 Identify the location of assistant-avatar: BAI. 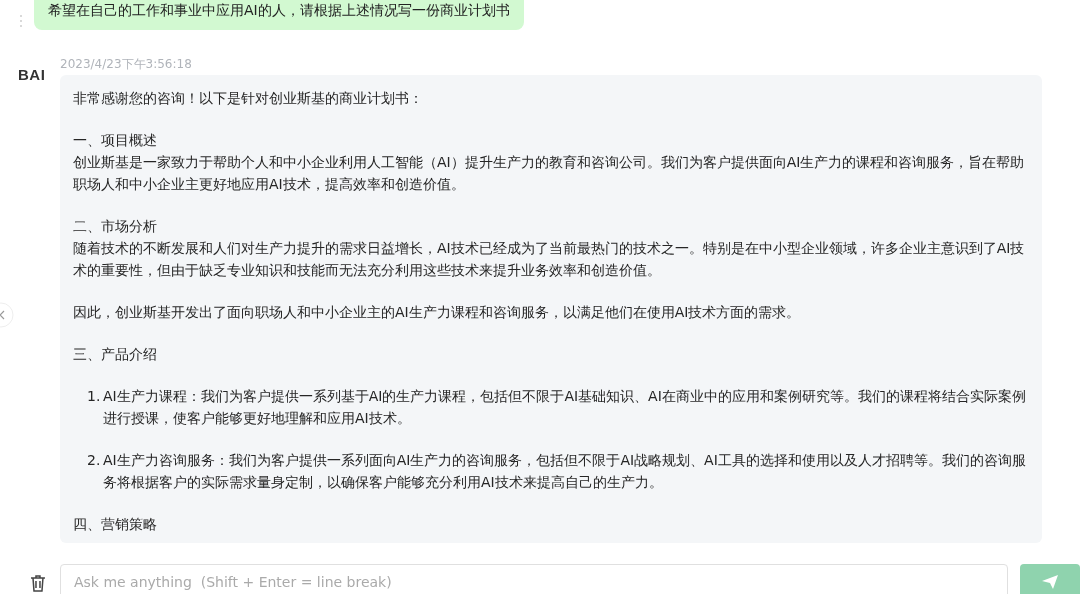
(32, 75).